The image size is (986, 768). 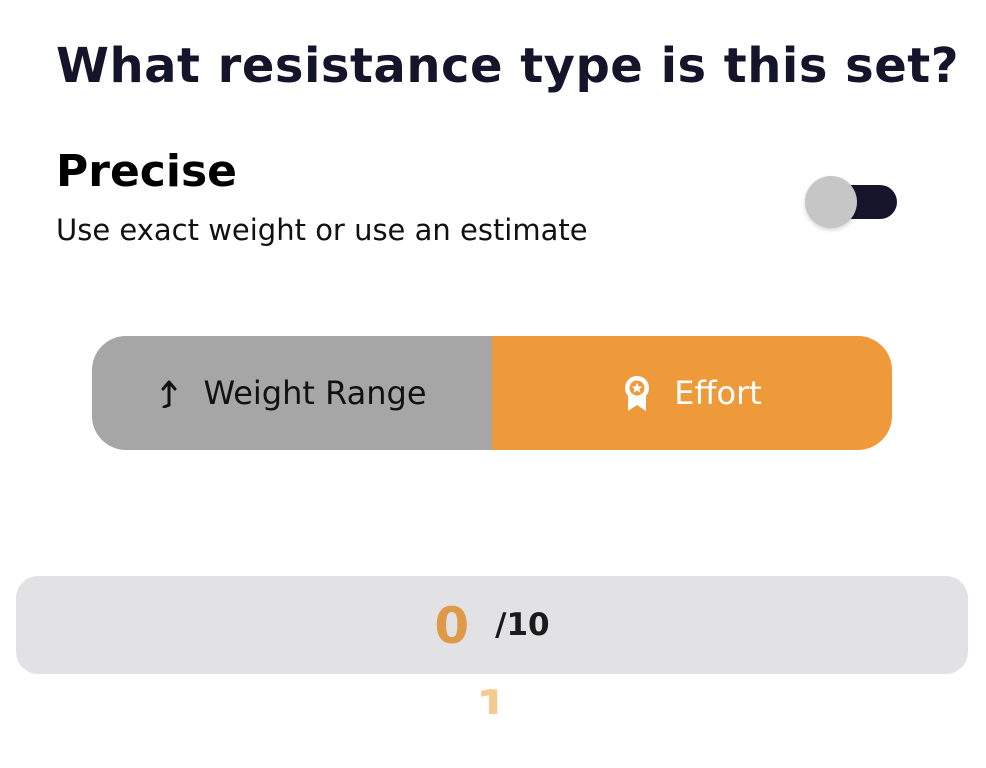 I want to click on weight-range-option: Weight Range, so click(x=292, y=393).